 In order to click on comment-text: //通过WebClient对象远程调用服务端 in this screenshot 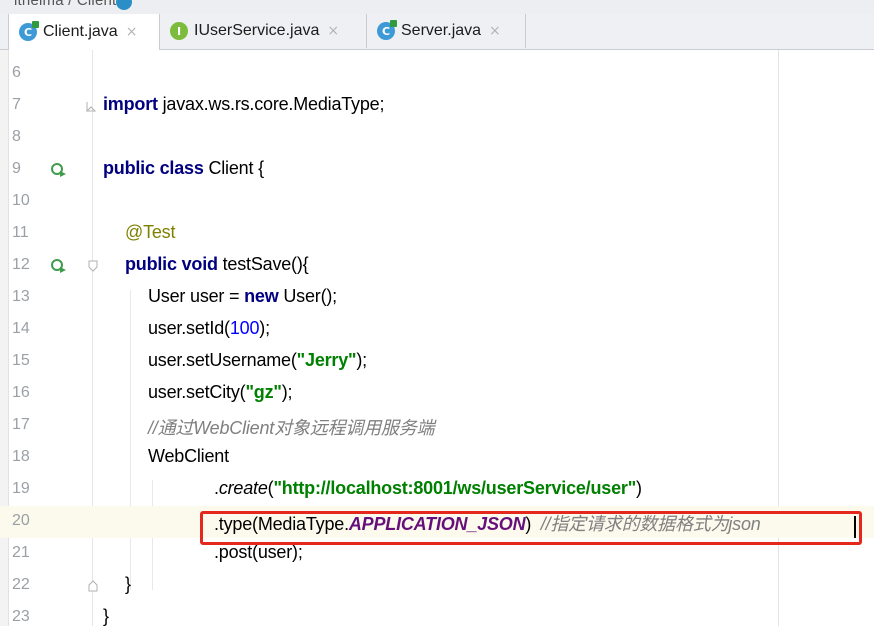, I will do `click(291, 428)`.